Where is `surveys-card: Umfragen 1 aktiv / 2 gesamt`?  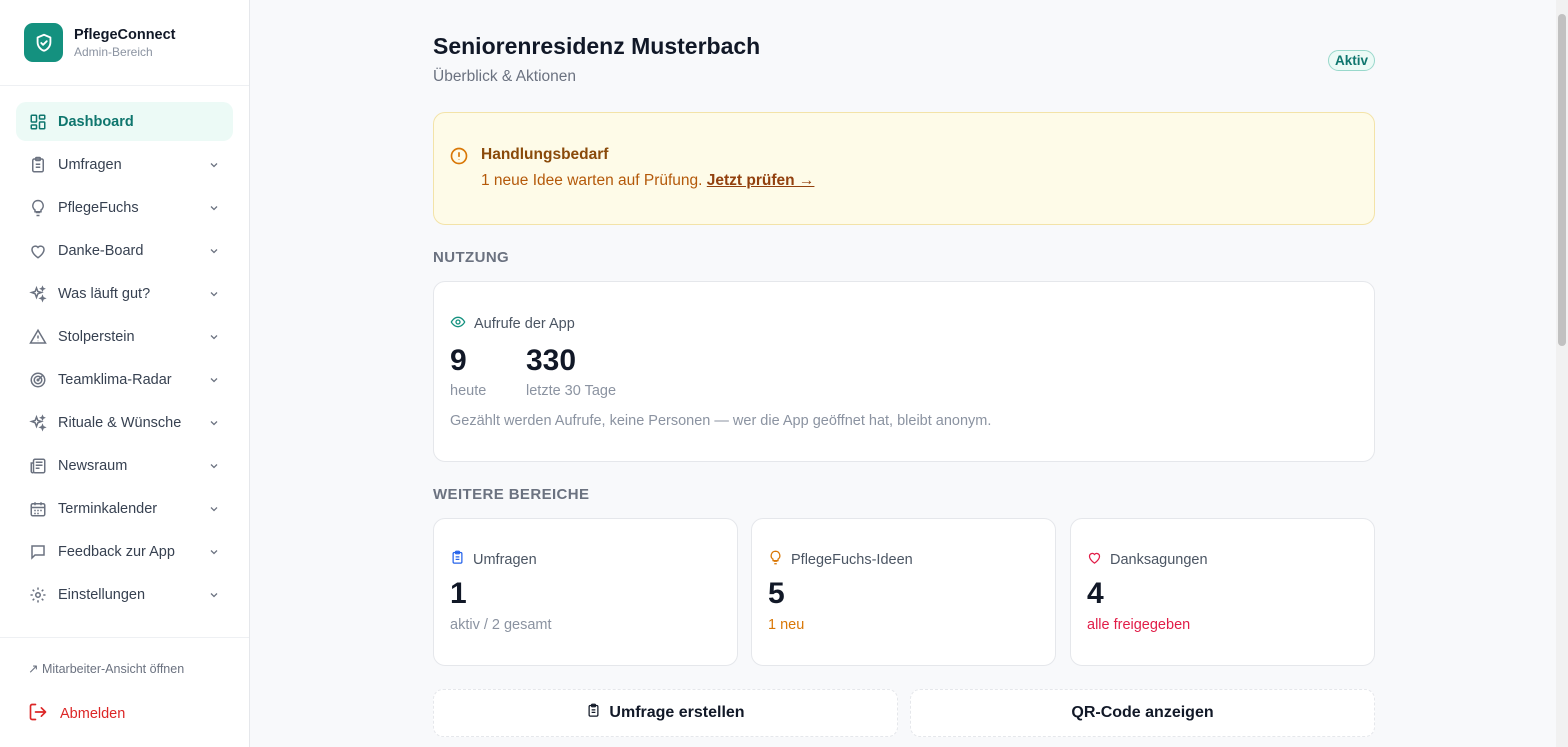 surveys-card: Umfragen 1 aktiv / 2 gesamt is located at coordinates (585, 592).